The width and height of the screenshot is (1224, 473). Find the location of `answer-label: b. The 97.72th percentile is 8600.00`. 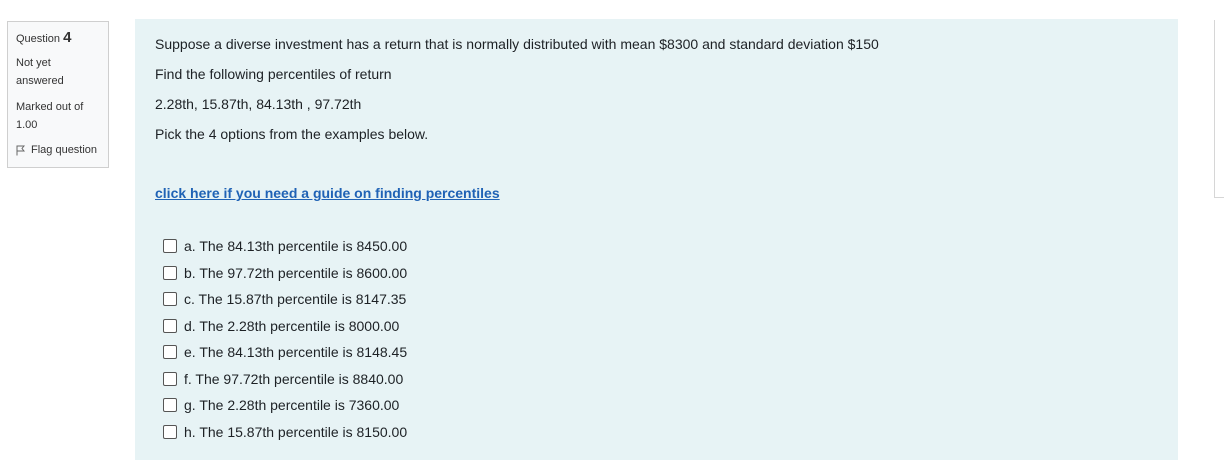

answer-label: b. The 97.72th percentile is 8600.00 is located at coordinates (296, 272).